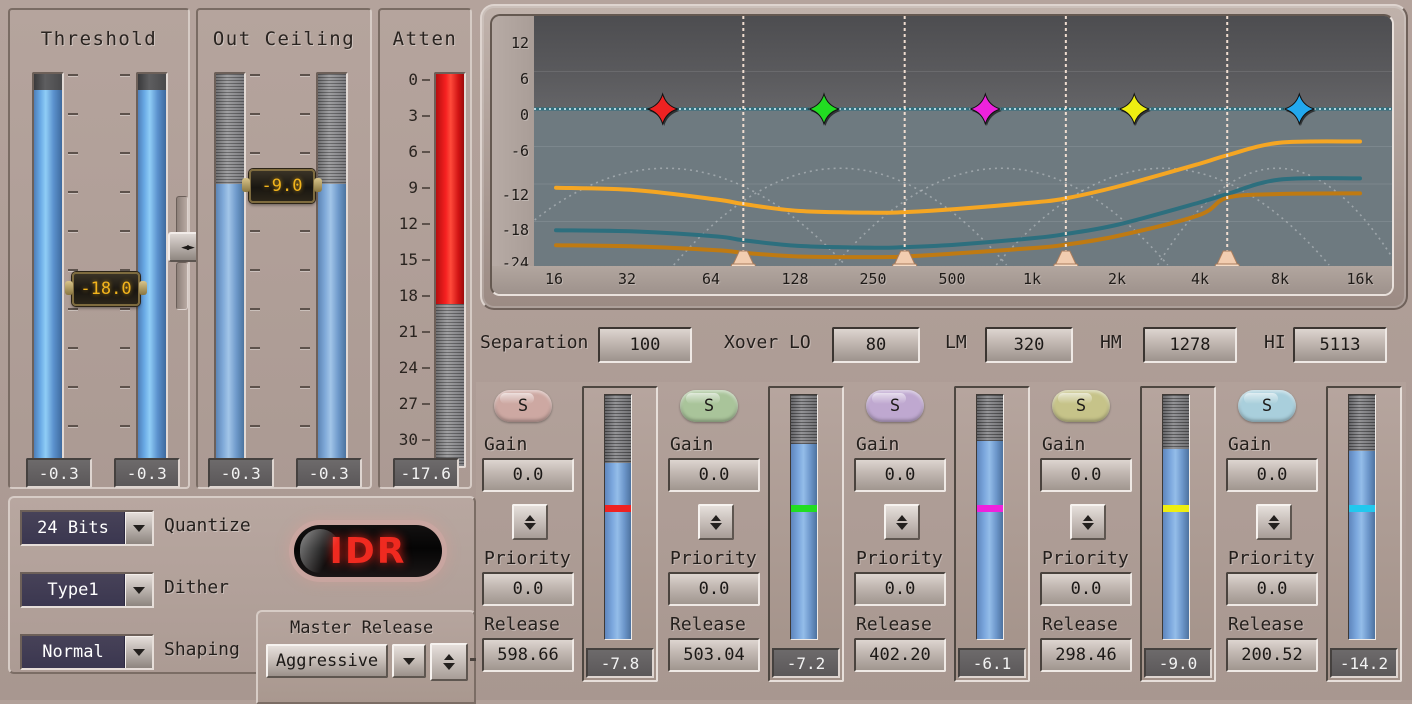  What do you see at coordinates (692, 444) in the screenshot?
I see `band-2-gain-label: Gain` at bounding box center [692, 444].